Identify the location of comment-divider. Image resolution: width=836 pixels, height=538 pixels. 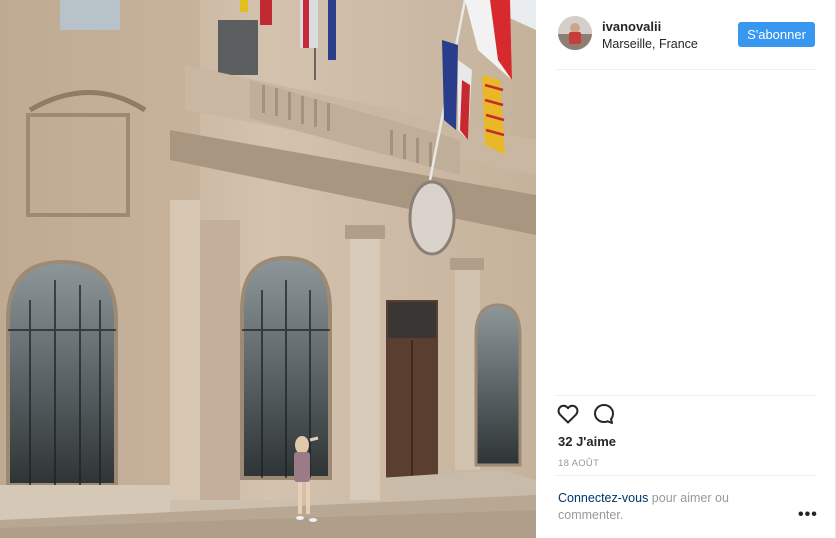
(686, 475).